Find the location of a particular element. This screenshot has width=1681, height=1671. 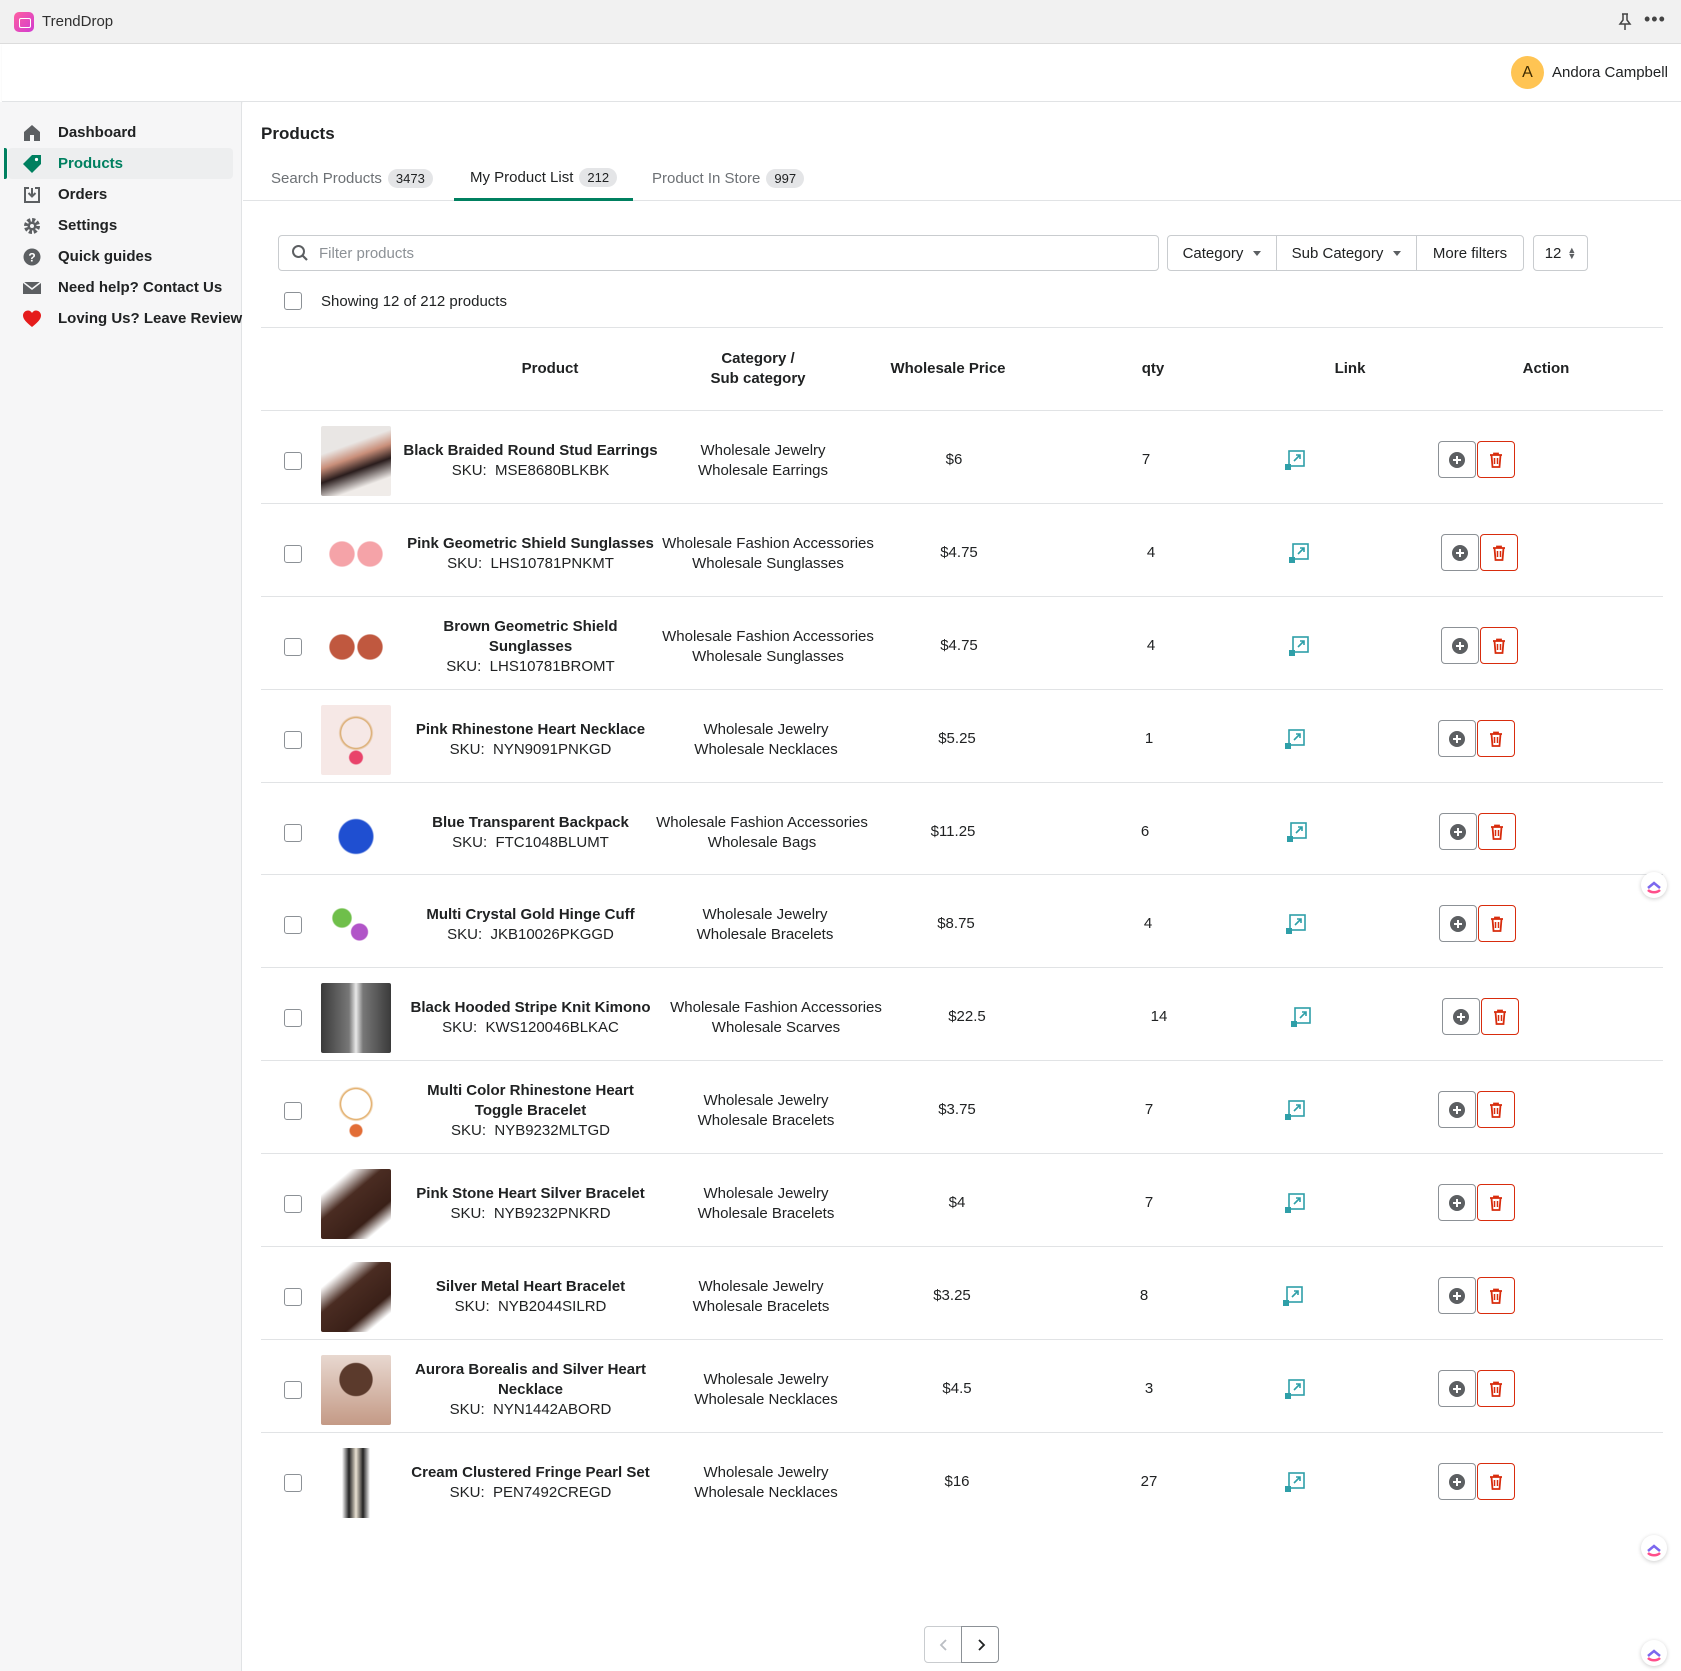

select-all-checkbox is located at coordinates (293, 301).